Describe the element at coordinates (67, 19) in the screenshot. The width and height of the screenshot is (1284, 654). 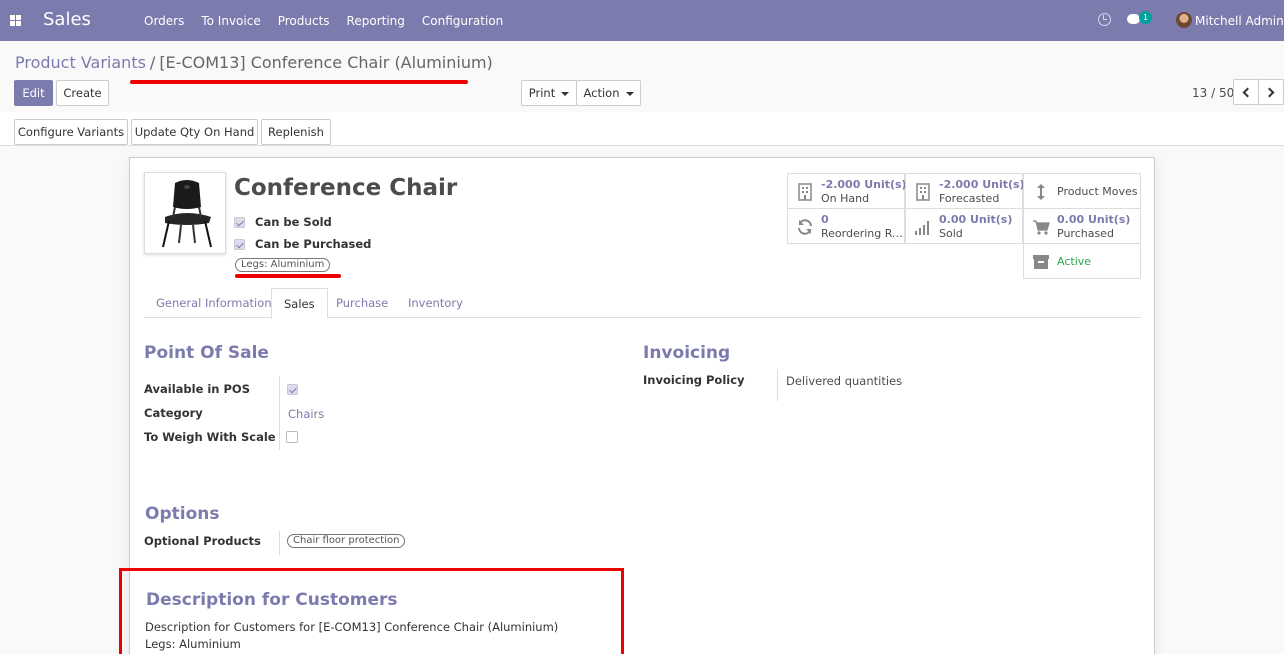
I see `app-name: Sales` at that location.